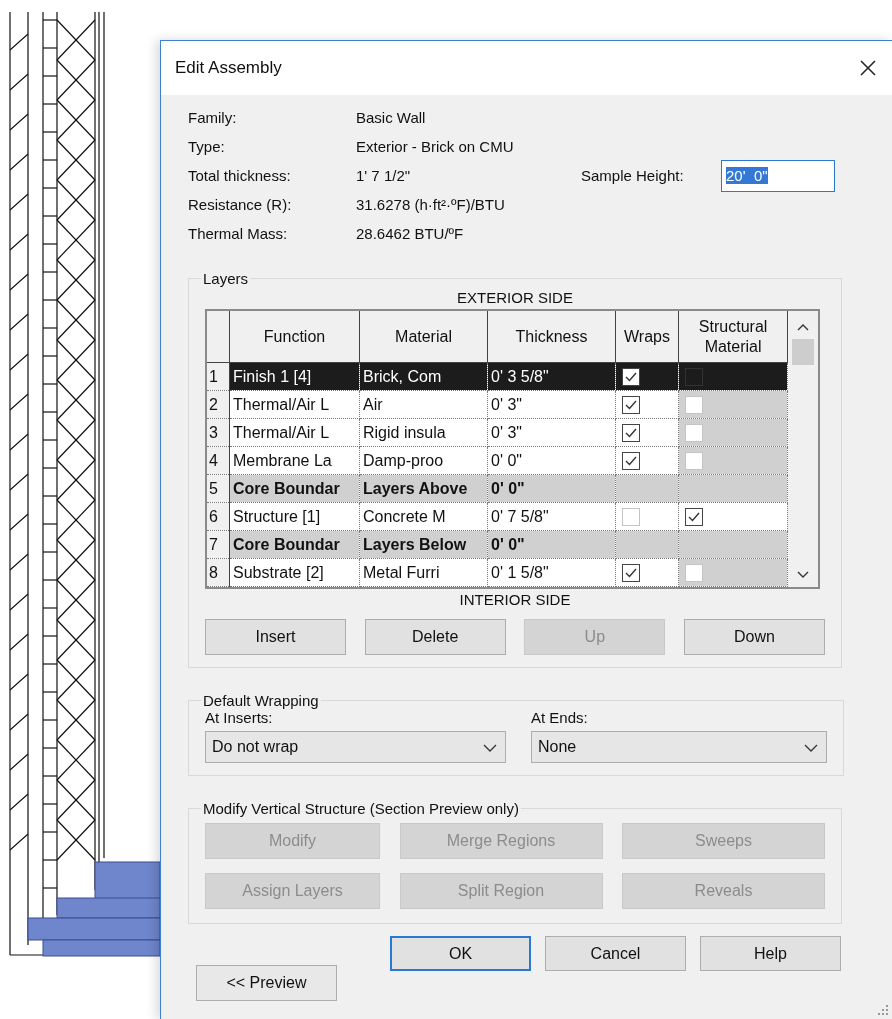  I want to click on table-cell: Damp-proo, so click(423, 460).